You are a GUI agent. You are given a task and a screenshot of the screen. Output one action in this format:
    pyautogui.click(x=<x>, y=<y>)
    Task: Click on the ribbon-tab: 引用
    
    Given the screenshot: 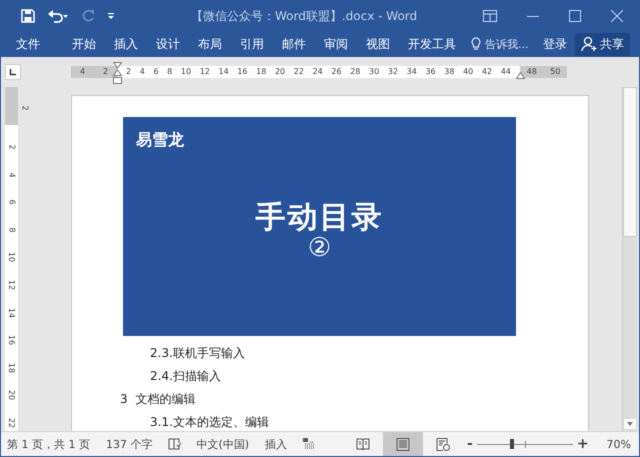 What is the action you would take?
    pyautogui.click(x=252, y=44)
    